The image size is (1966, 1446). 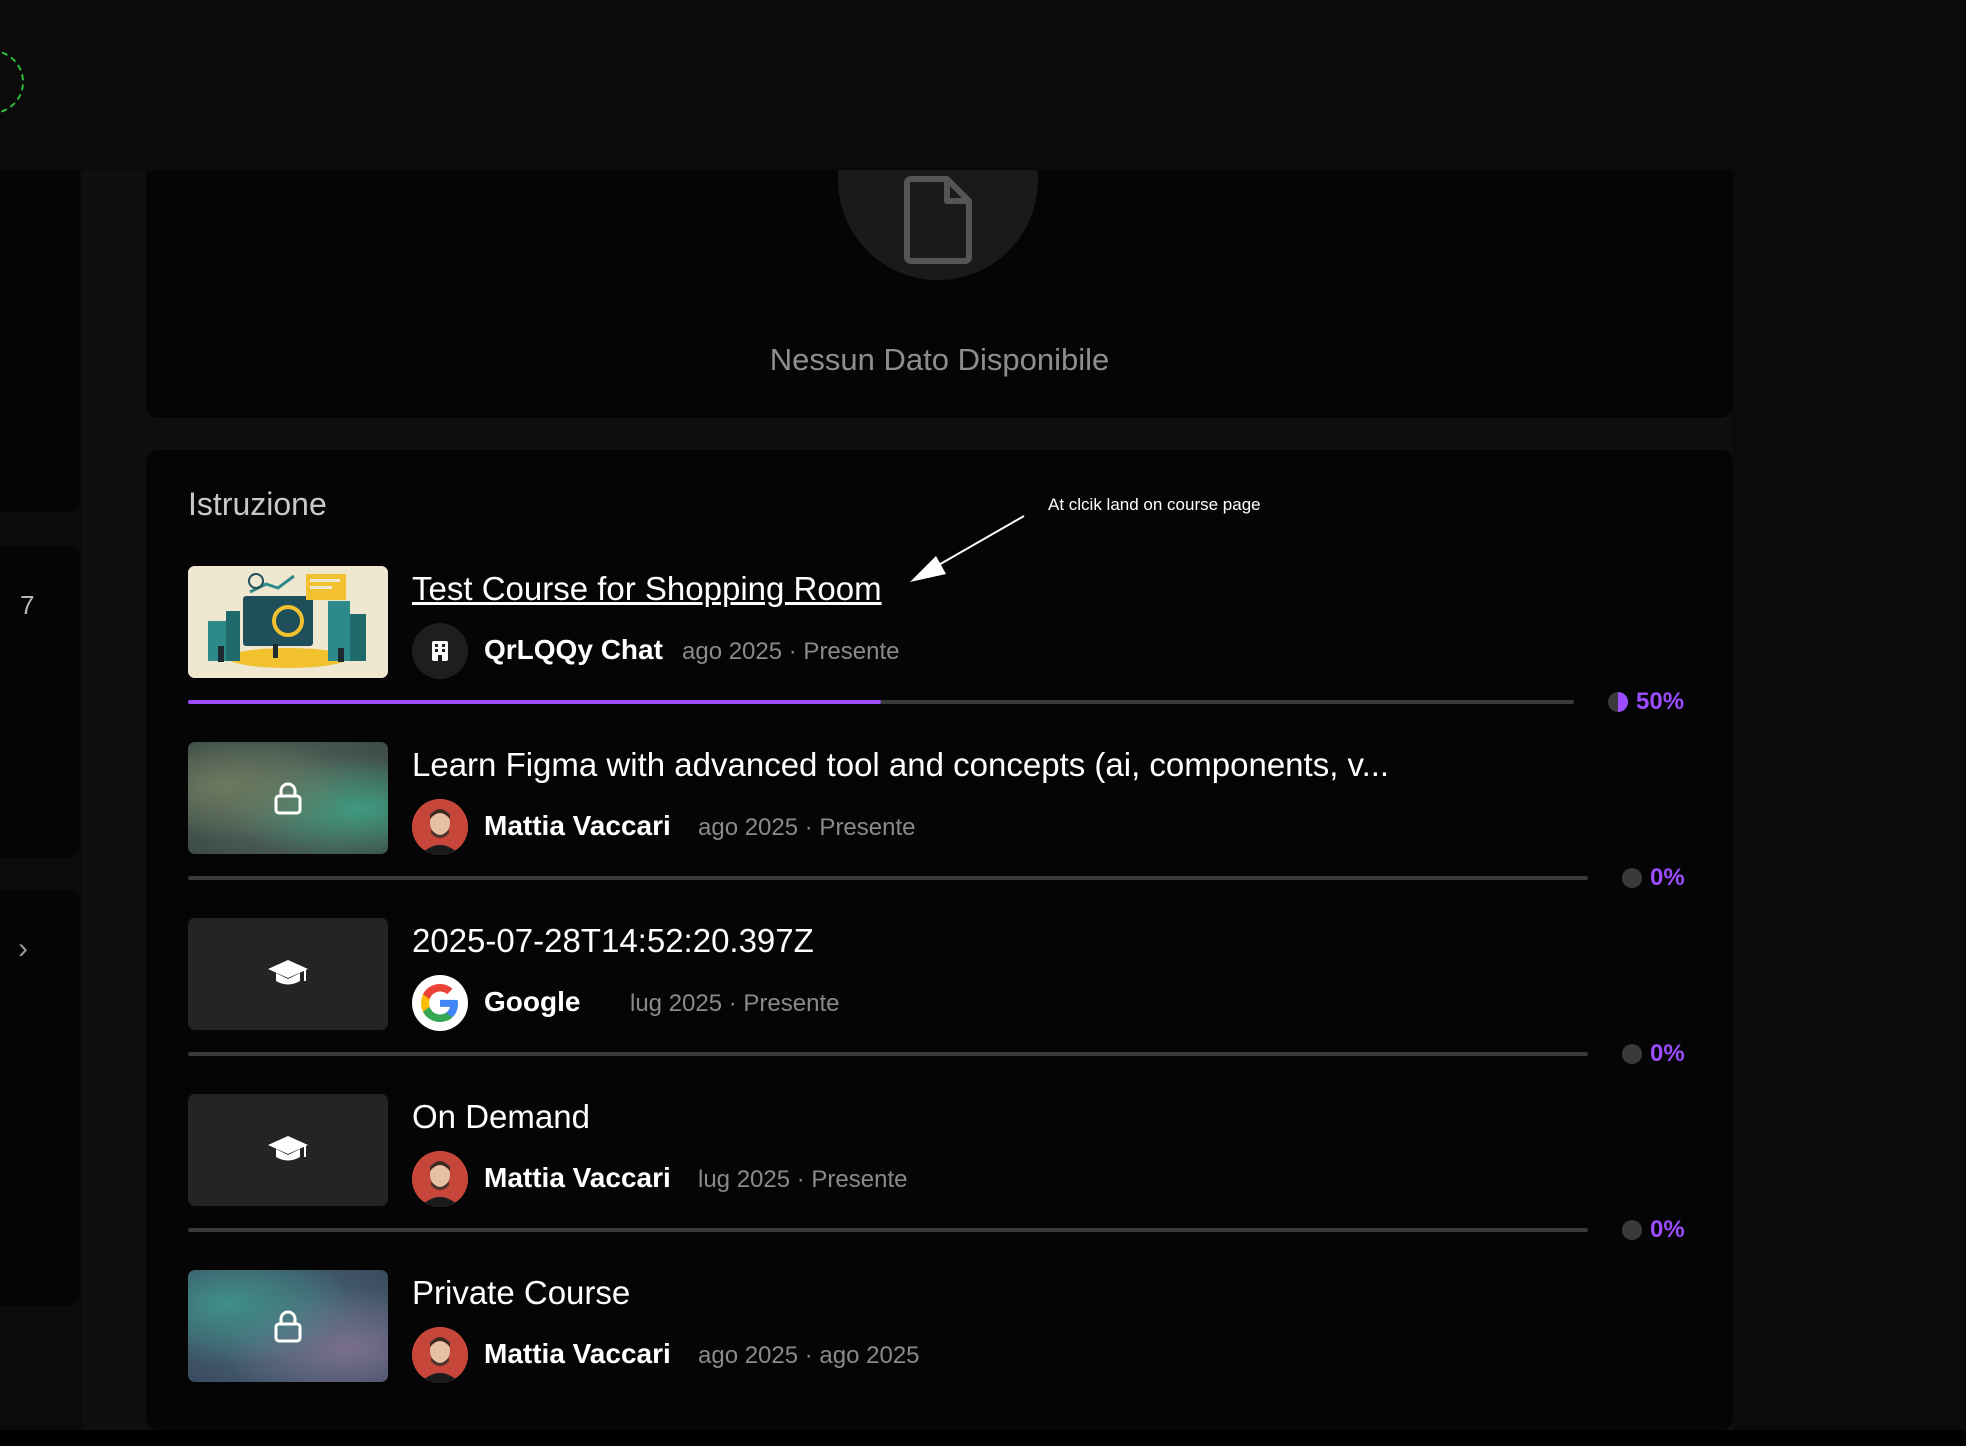 What do you see at coordinates (534, 702) in the screenshot?
I see `progress-fill` at bounding box center [534, 702].